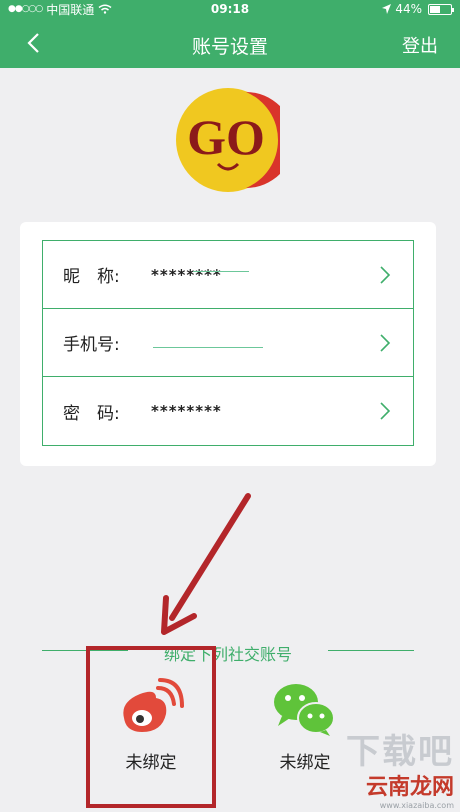 This screenshot has height=812, width=460. I want to click on watermark: 下载吧 云南龙网 www.xiazaiba.com, so click(400, 772).